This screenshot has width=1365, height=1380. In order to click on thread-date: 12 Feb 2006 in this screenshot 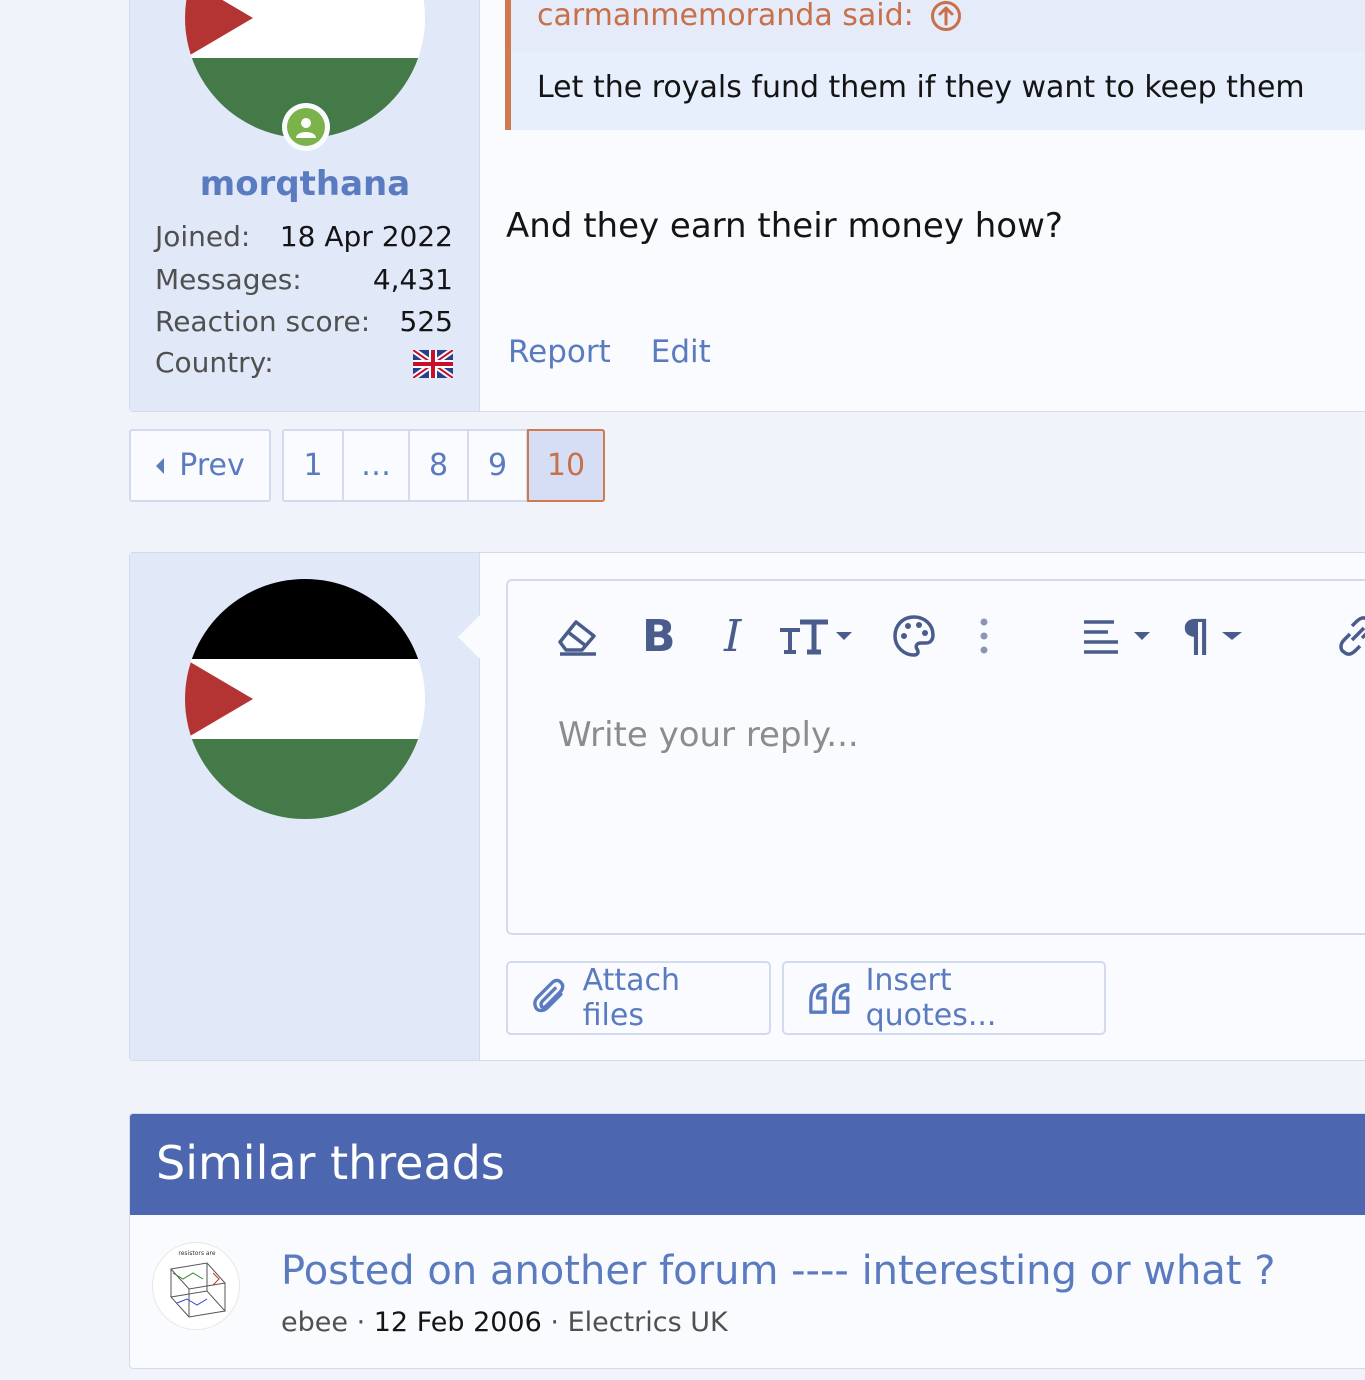, I will do `click(457, 1322)`.